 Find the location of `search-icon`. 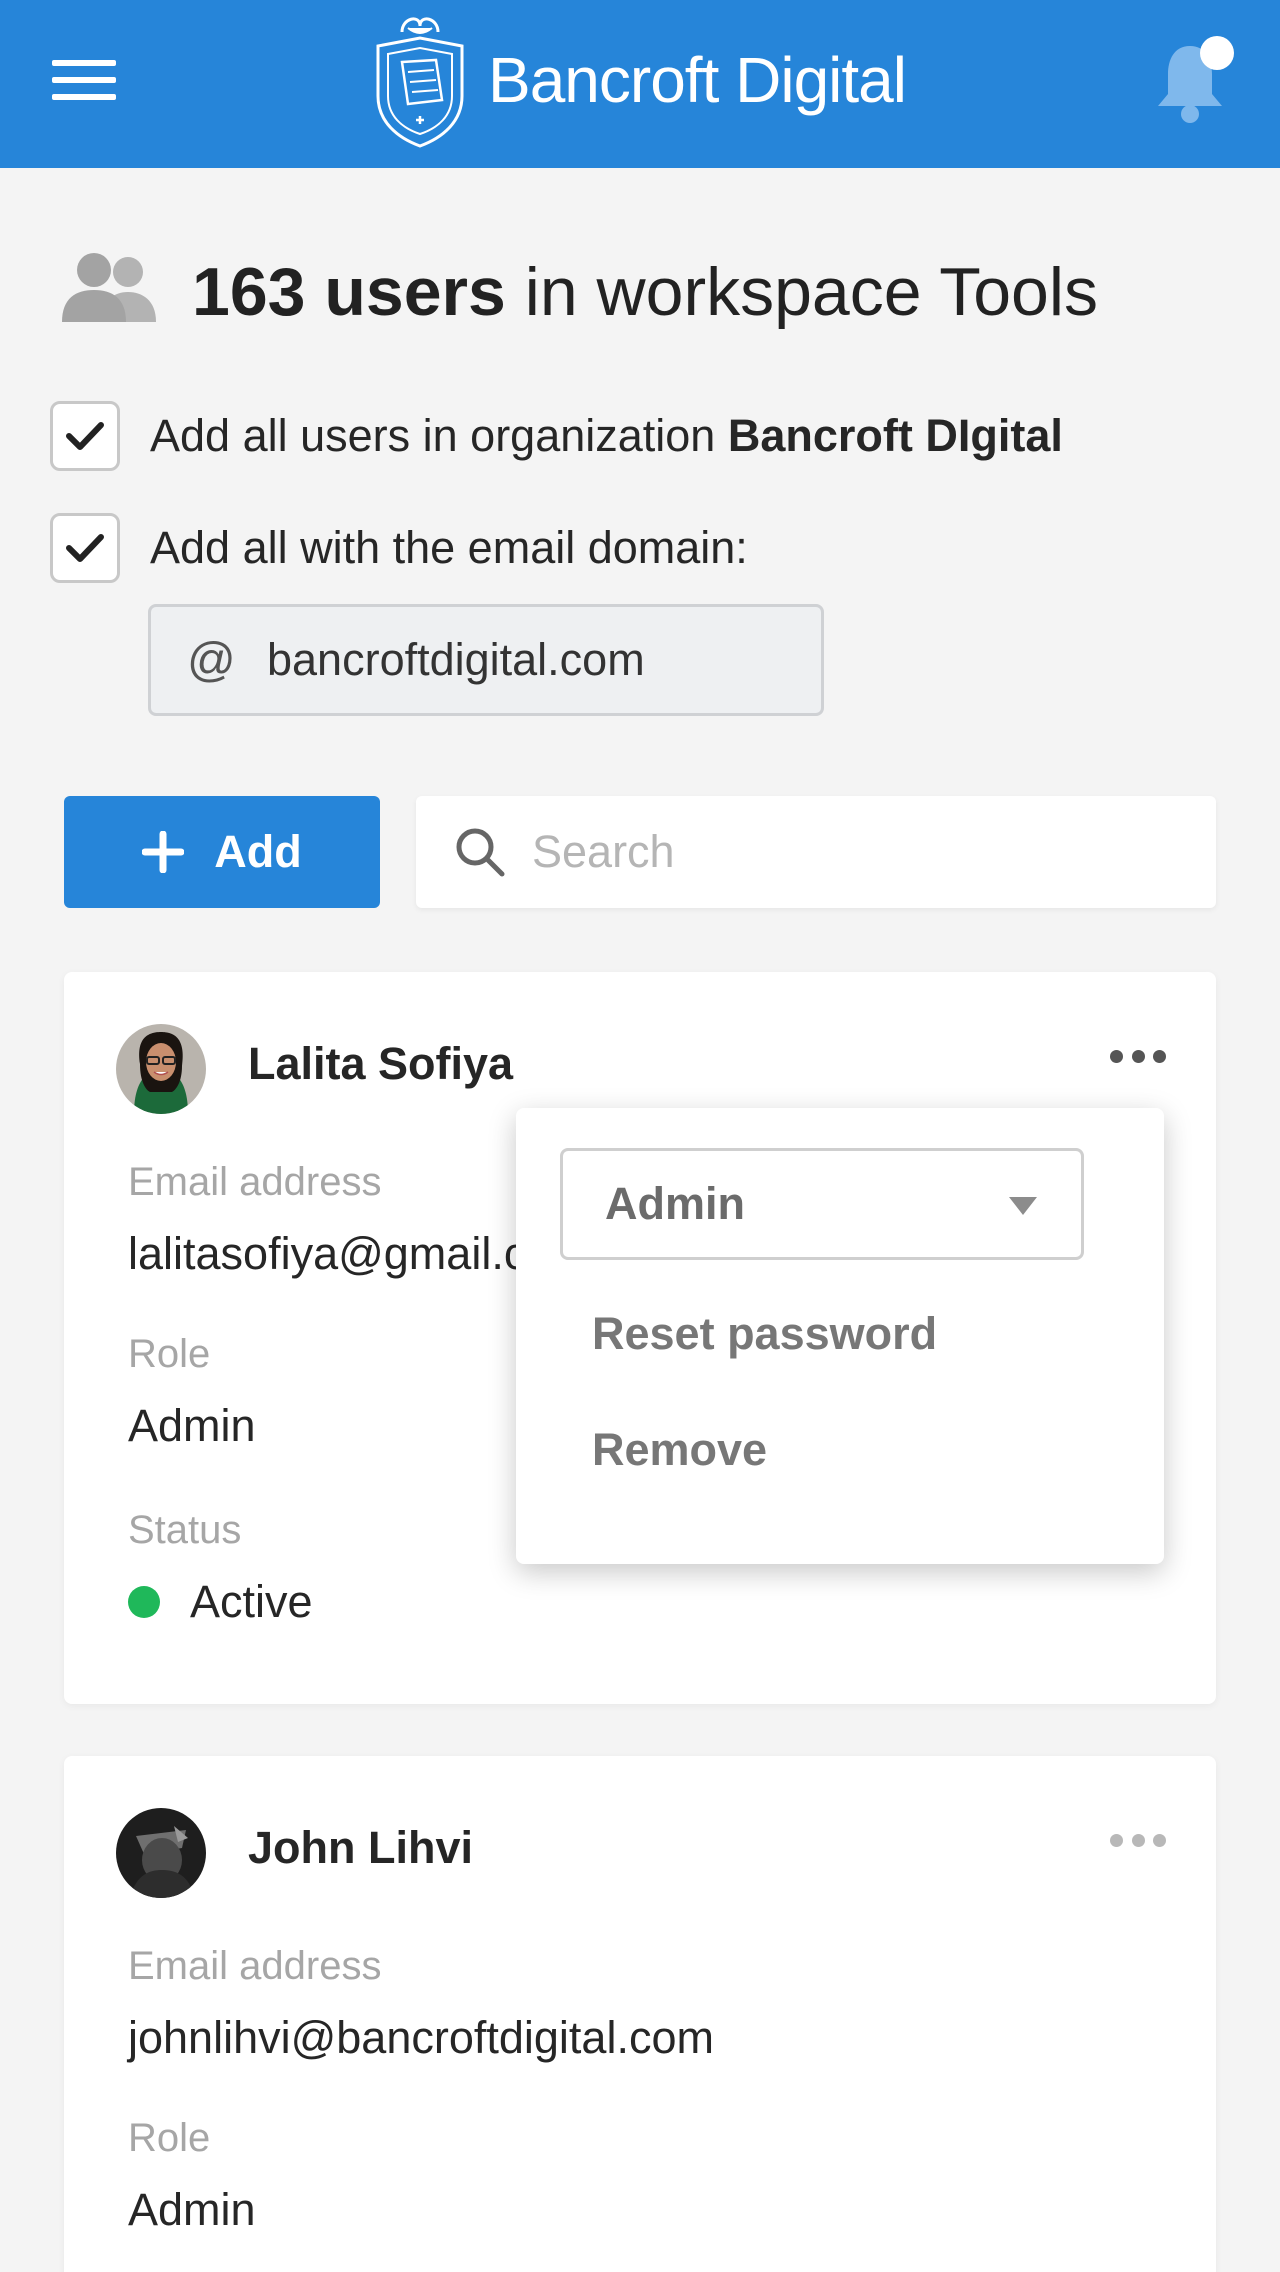

search-icon is located at coordinates (480, 852).